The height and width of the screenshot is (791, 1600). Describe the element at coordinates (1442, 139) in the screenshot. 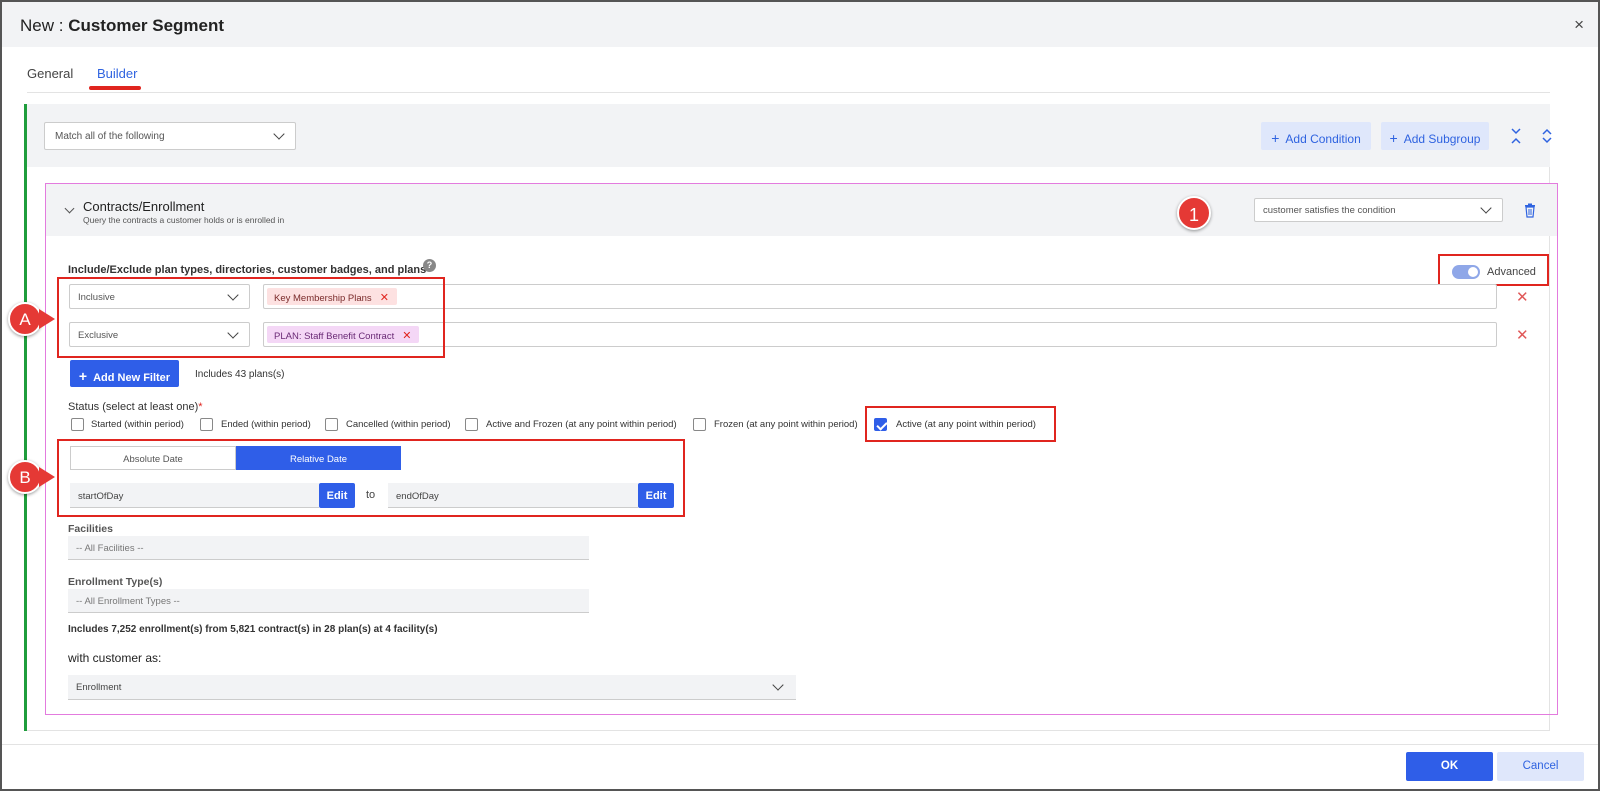

I see `add-subgroup-label: Add Subgroup` at that location.